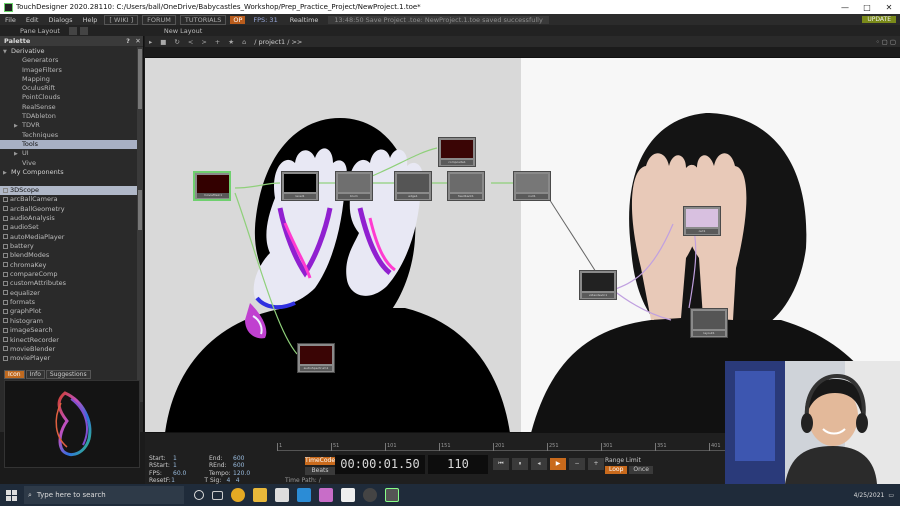 Image resolution: width=900 pixels, height=506 pixels. What do you see at coordinates (457, 152) in the screenshot?
I see `operator-node-composite1: composite1` at bounding box center [457, 152].